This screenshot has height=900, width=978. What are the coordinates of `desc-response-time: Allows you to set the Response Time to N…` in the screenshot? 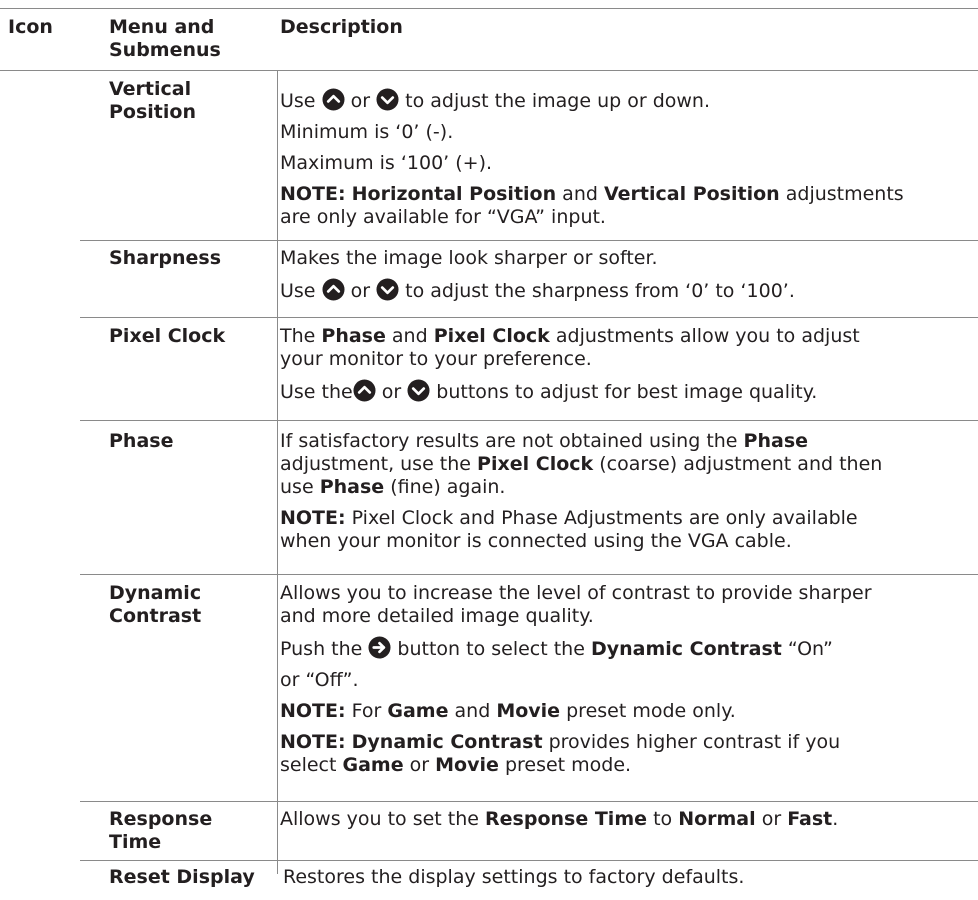 It's located at (625, 819).